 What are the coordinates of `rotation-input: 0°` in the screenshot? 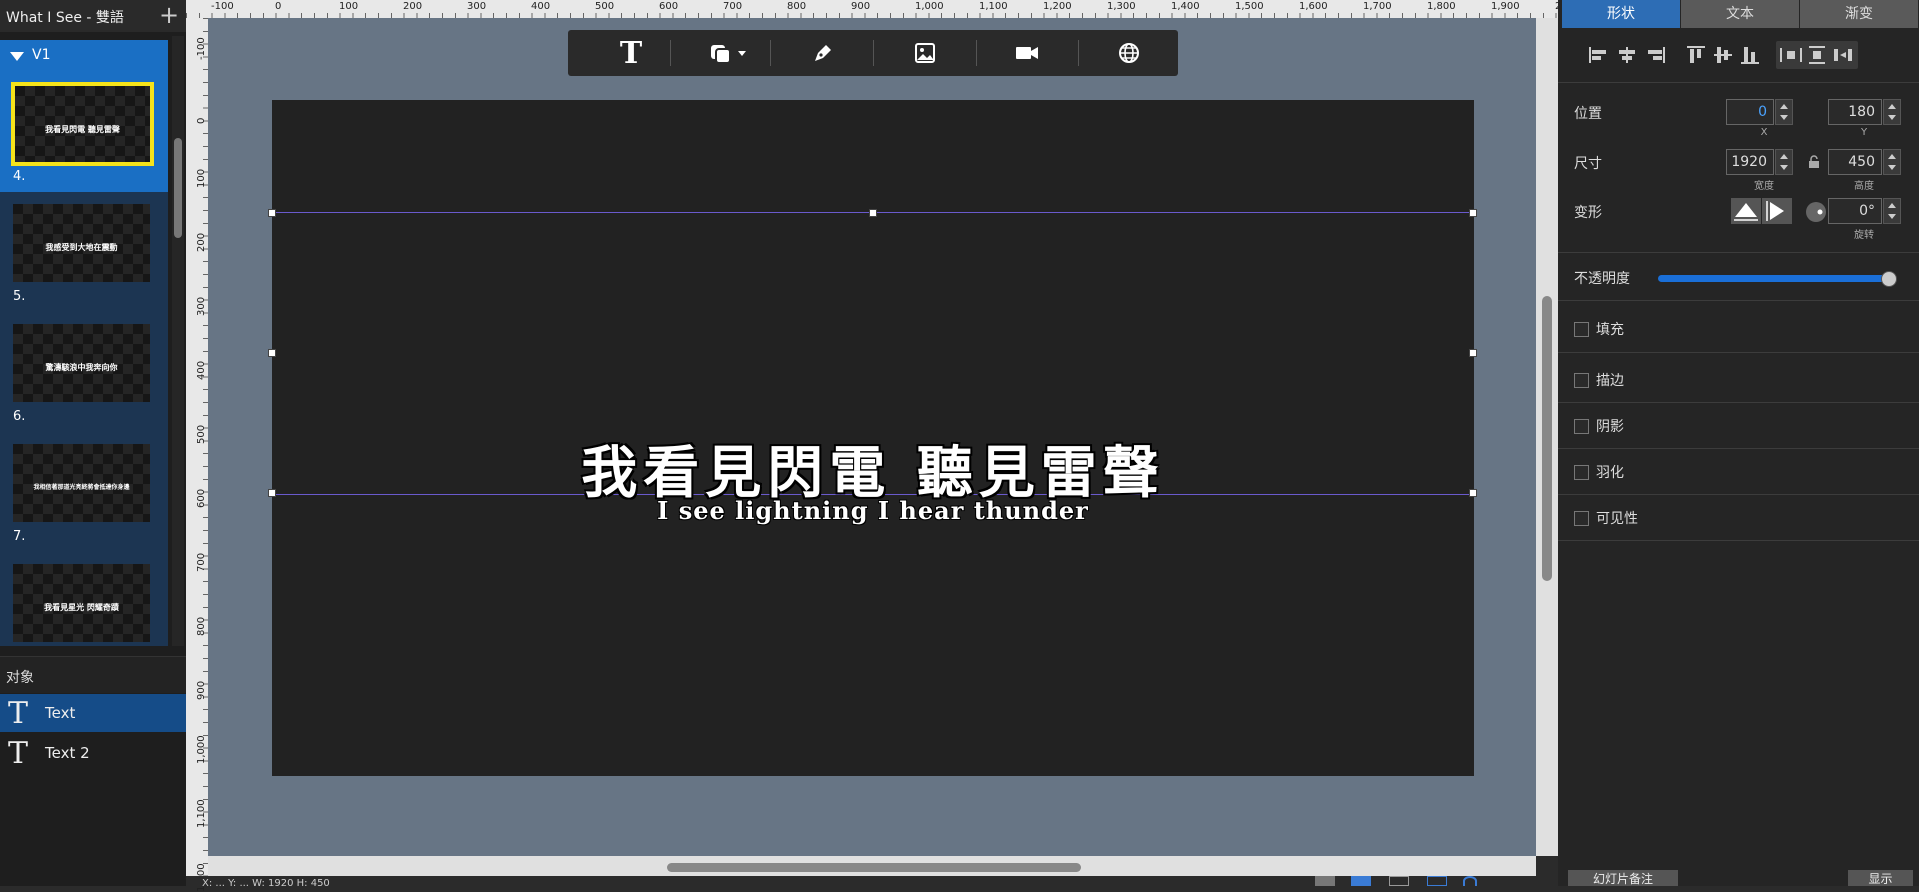 It's located at (1855, 211).